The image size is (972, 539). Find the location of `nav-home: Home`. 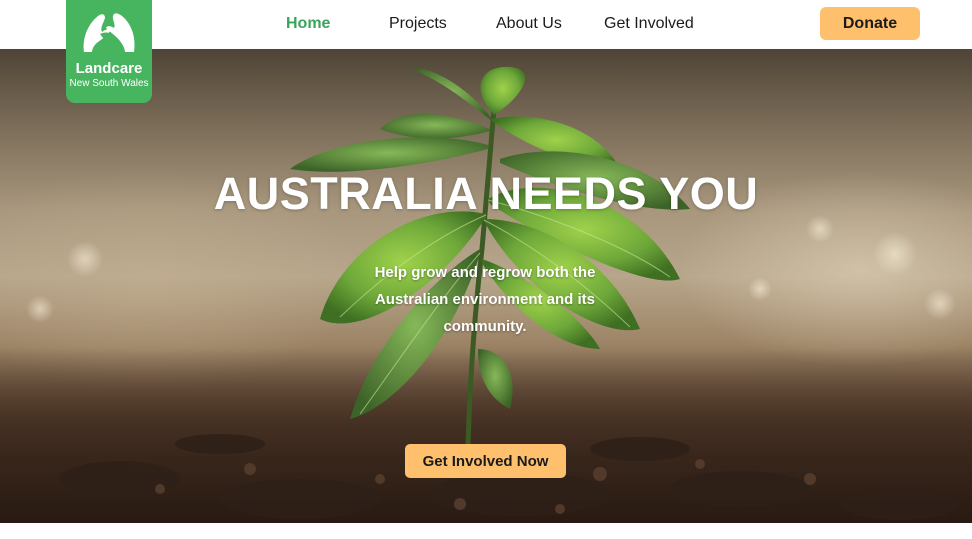

nav-home: Home is located at coordinates (308, 24).